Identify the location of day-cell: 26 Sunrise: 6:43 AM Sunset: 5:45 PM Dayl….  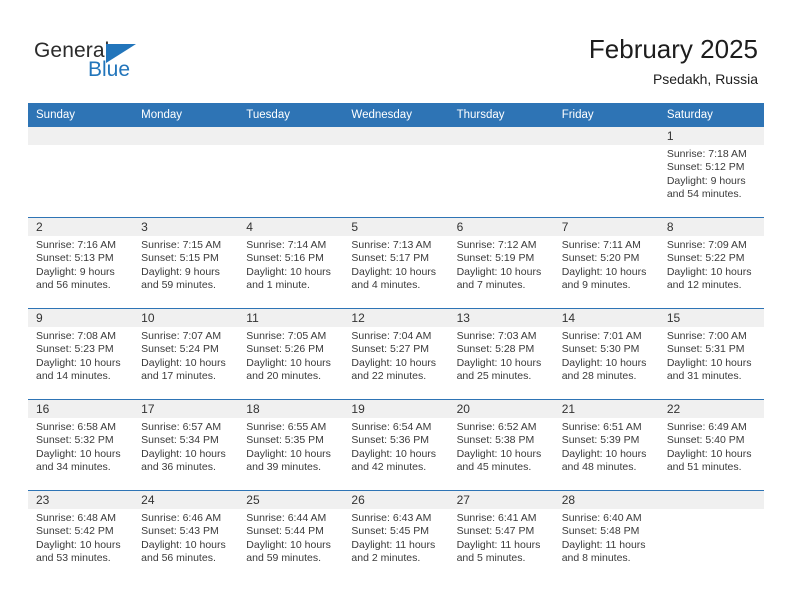
(396, 535).